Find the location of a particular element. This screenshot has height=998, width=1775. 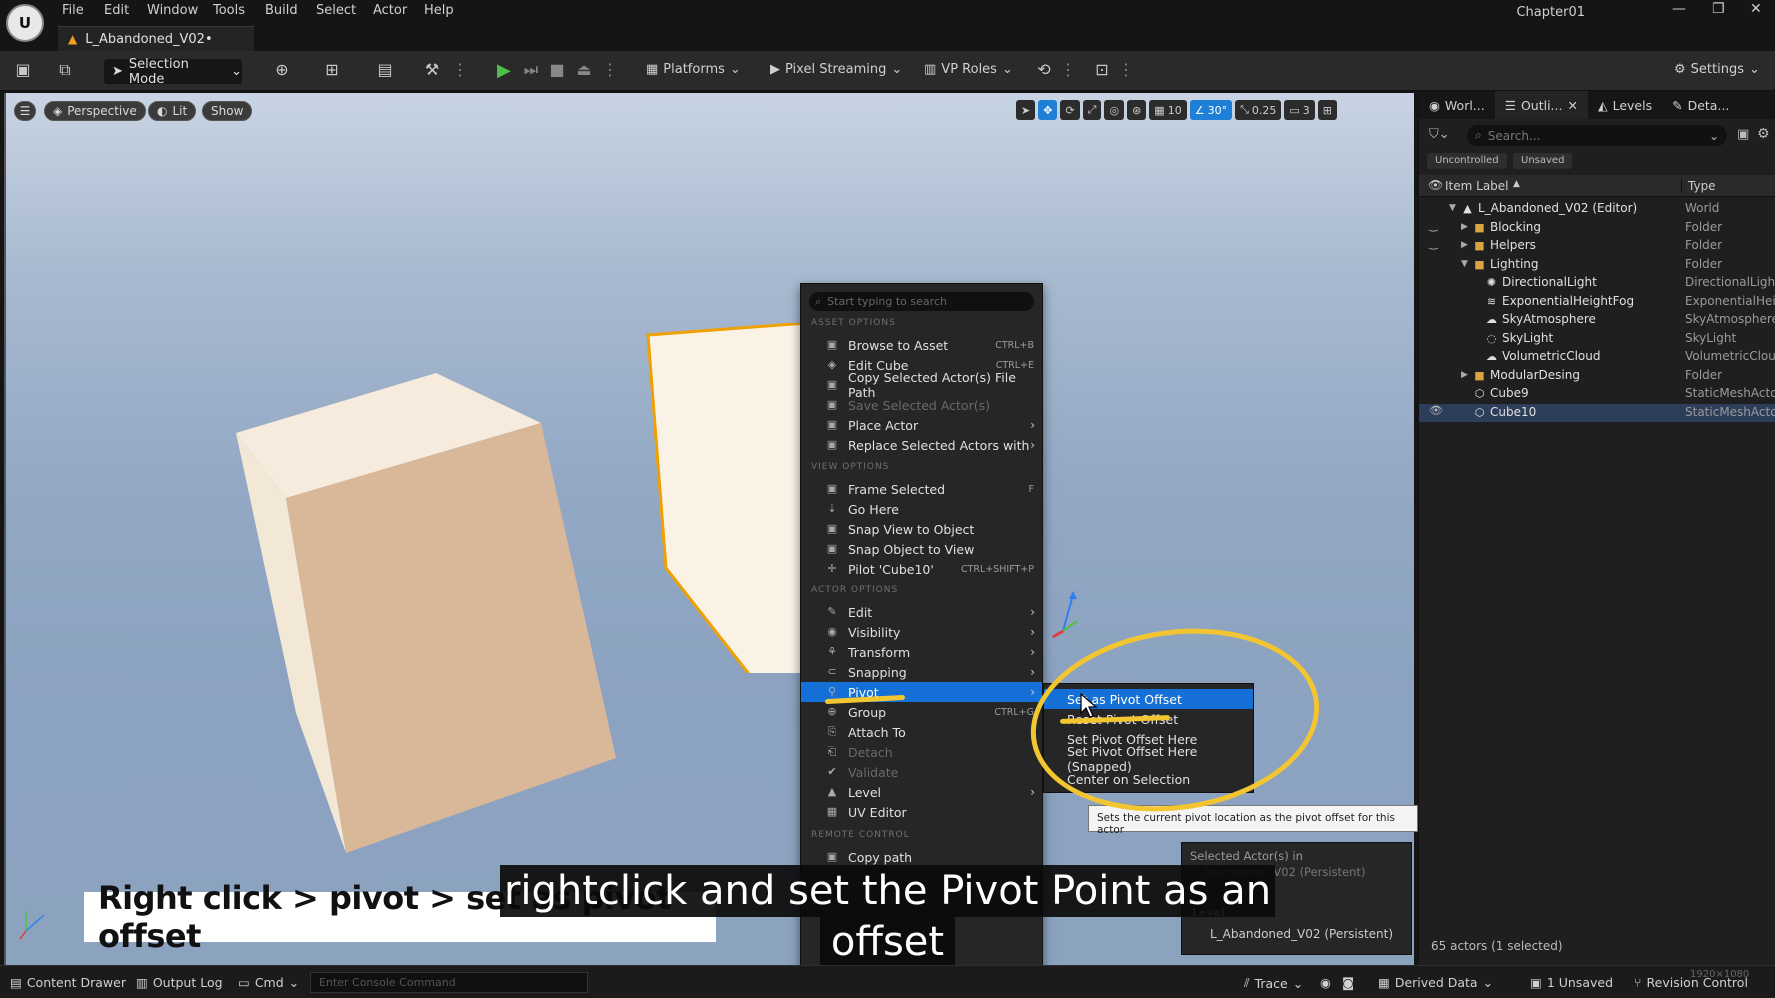

layout-icon: ⊡ is located at coordinates (1102, 70).